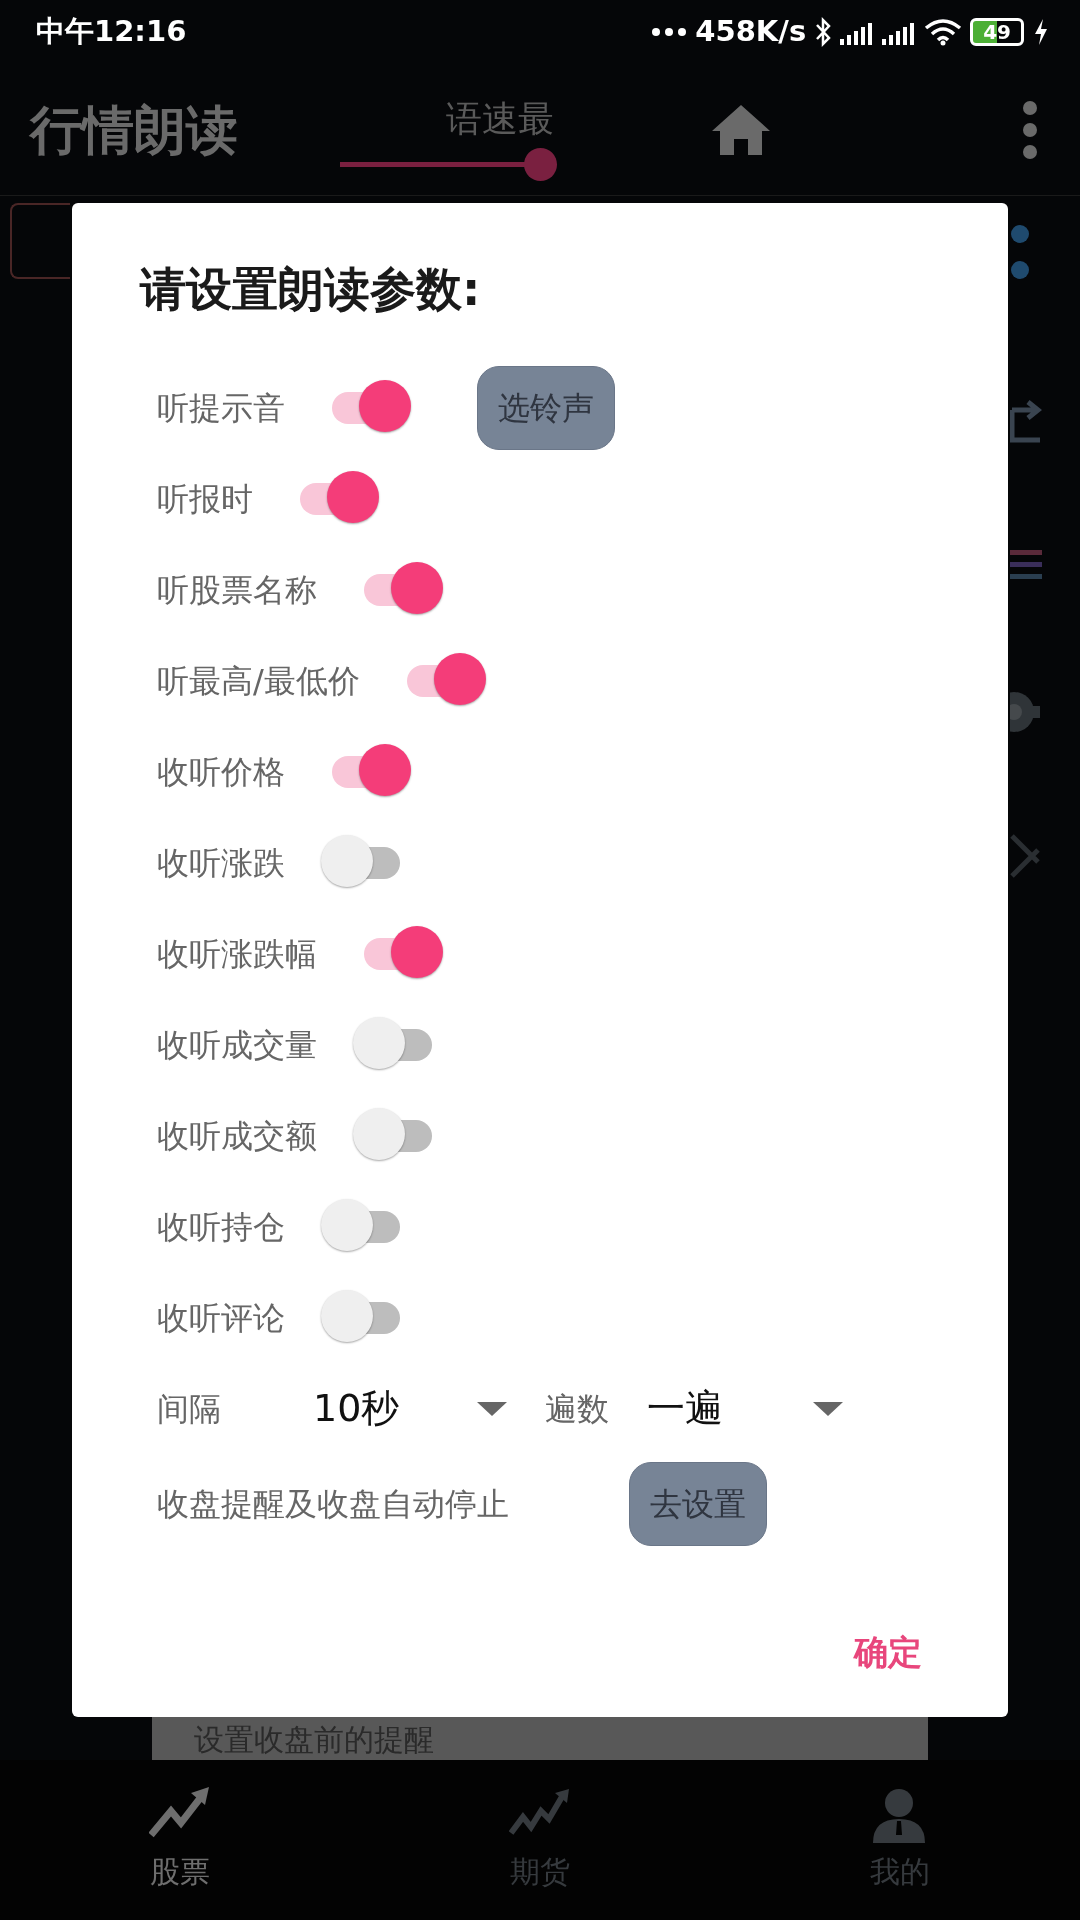 The image size is (1080, 1920). Describe the element at coordinates (546, 407) in the screenshot. I see `ringtone-button: 选铃声` at that location.